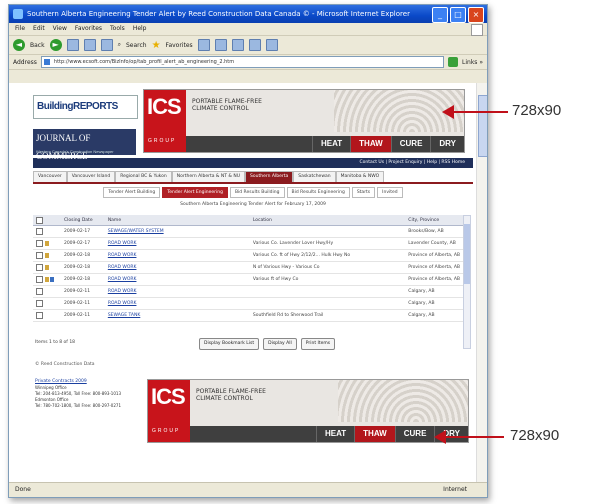  I want to click on menu-file: File, so click(20, 29).